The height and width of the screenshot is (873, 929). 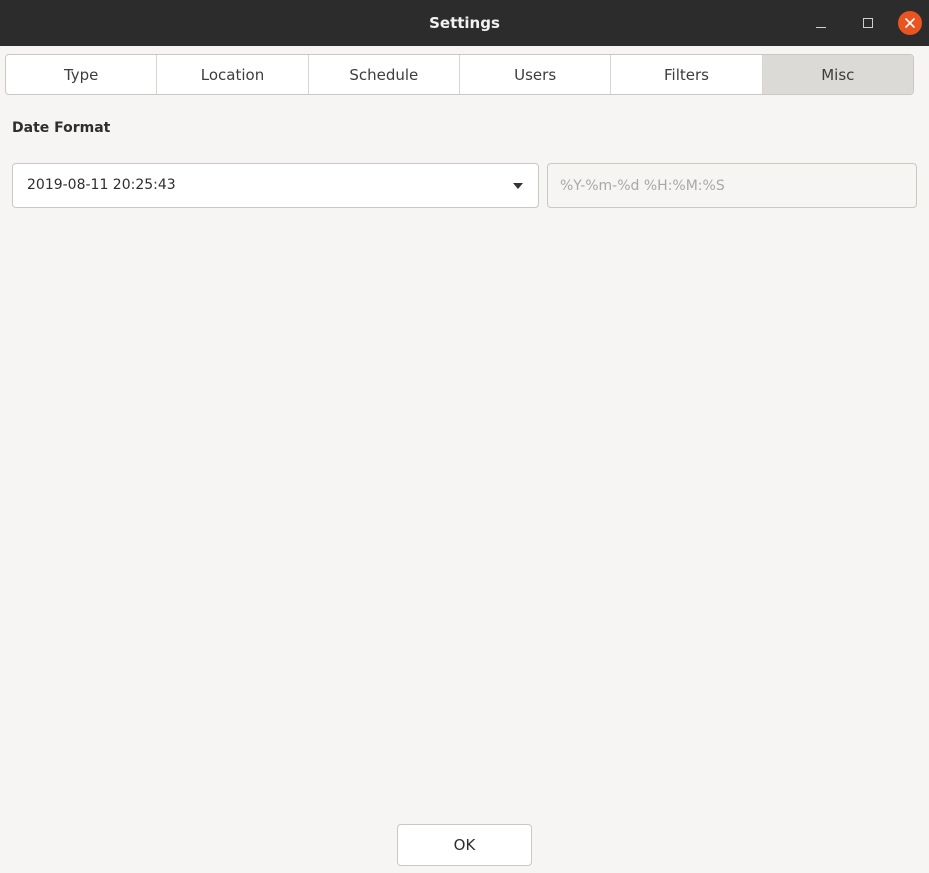 What do you see at coordinates (61, 128) in the screenshot?
I see `date-format-label: Date Format` at bounding box center [61, 128].